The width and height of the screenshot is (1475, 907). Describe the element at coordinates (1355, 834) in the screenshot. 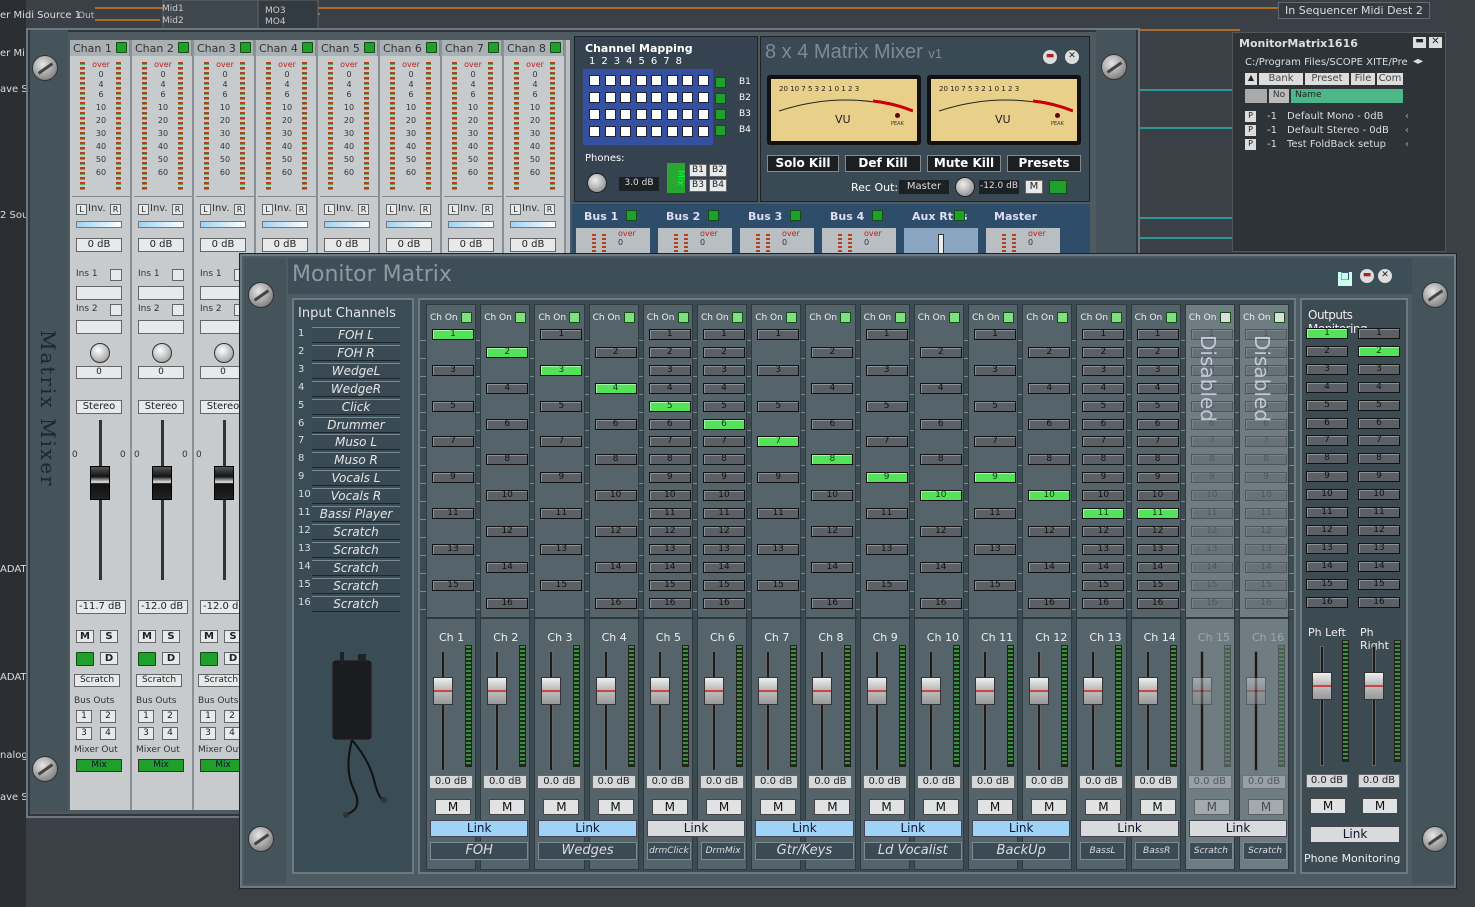

I see `output-link-button: Link` at that location.